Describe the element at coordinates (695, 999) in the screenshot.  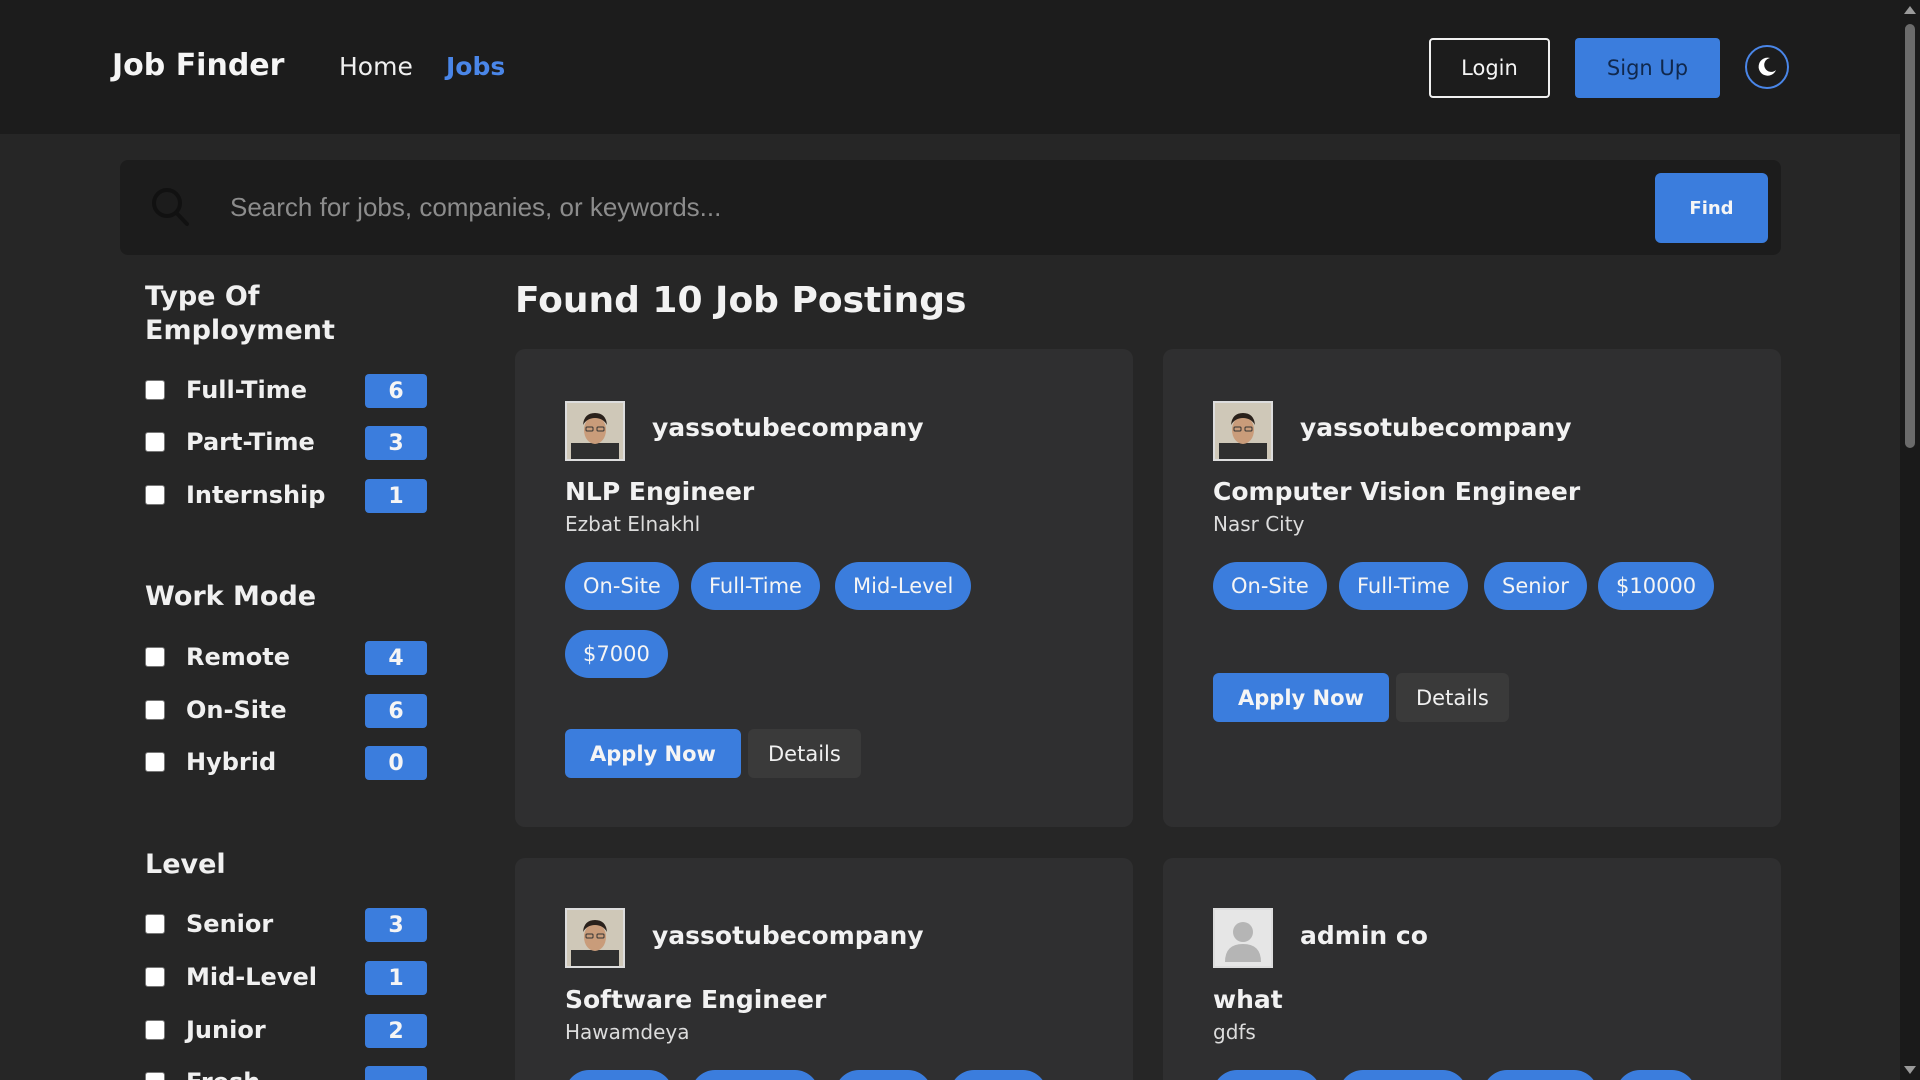
I see `job-title: Software Engineer` at that location.